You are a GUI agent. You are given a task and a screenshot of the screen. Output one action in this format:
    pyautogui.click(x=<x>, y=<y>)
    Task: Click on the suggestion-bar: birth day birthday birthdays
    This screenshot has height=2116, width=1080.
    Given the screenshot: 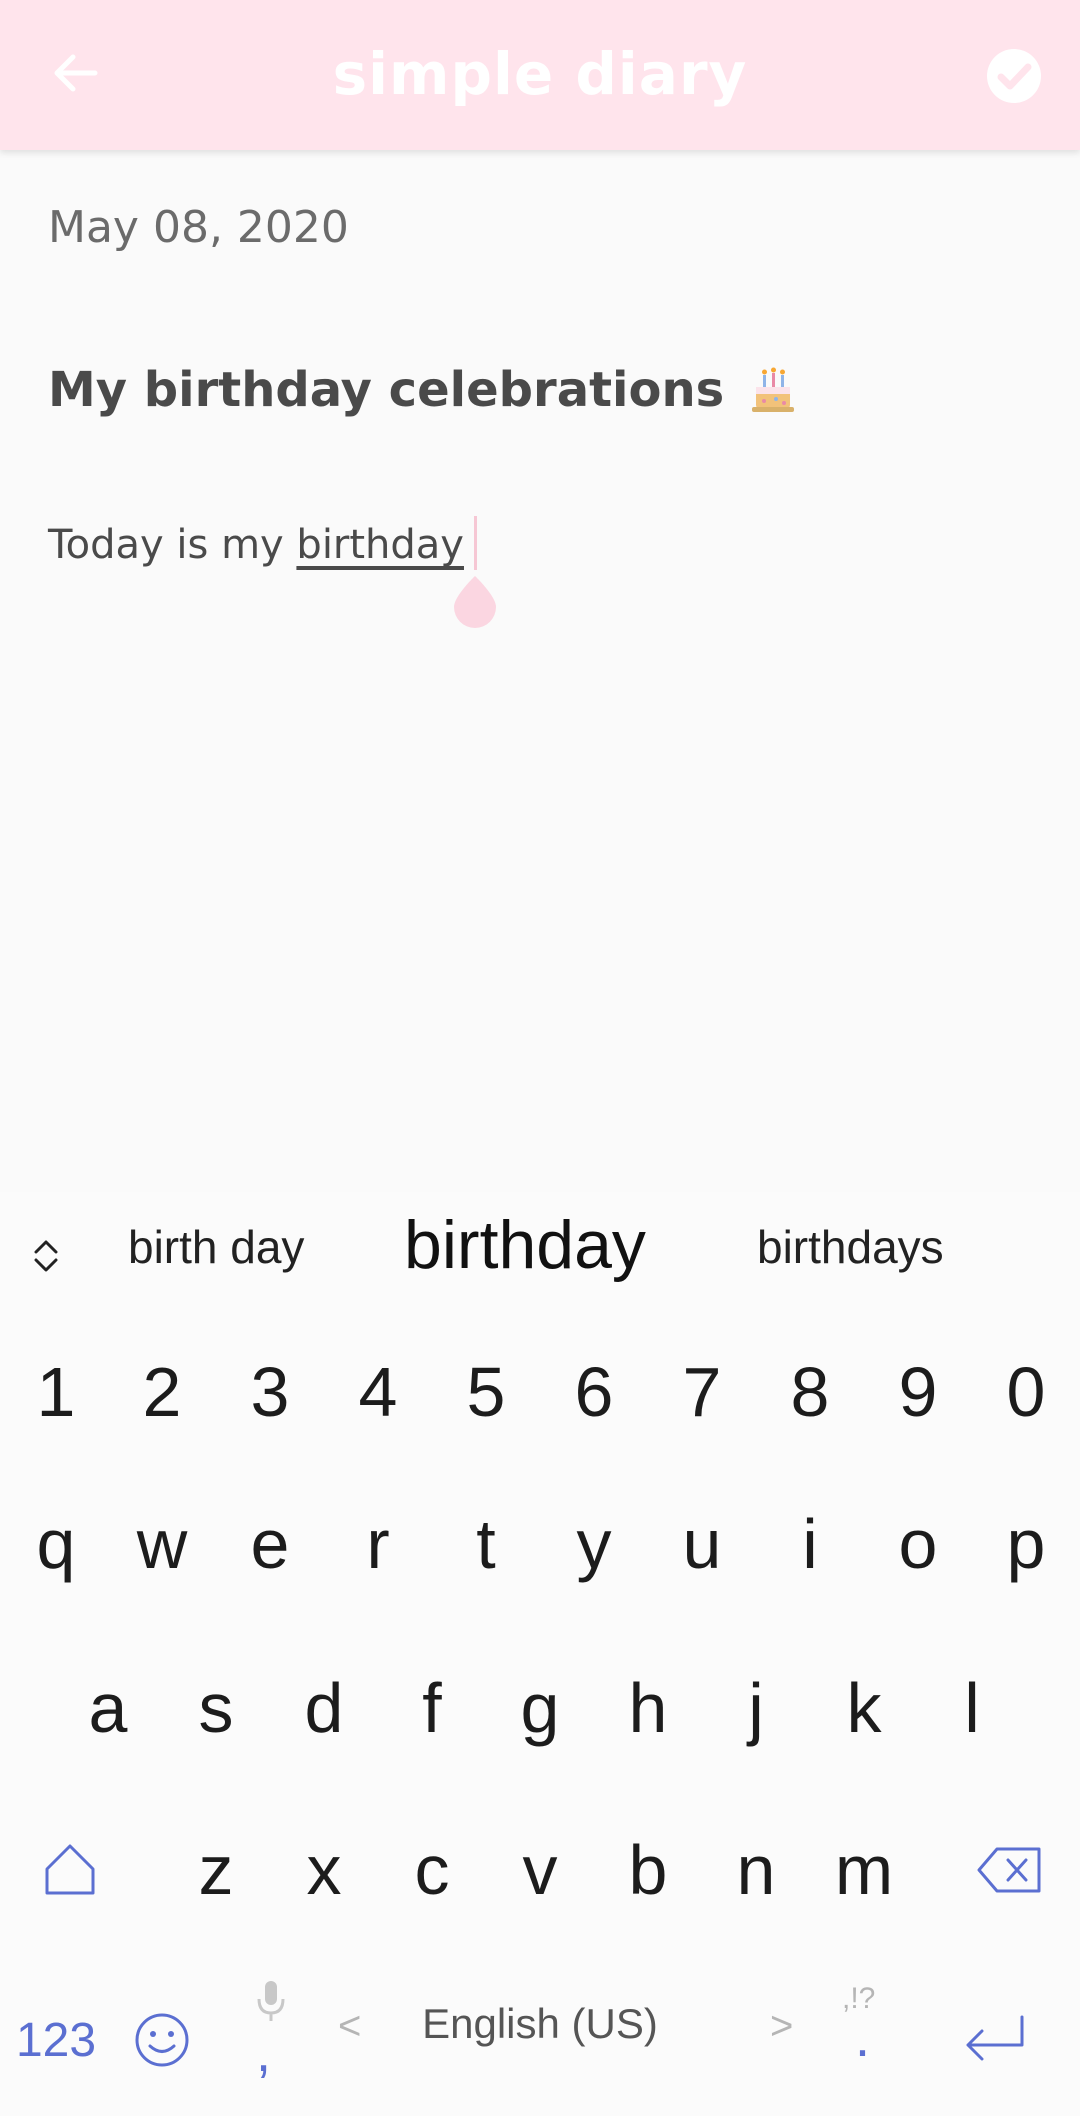 What is the action you would take?
    pyautogui.click(x=540, y=1256)
    